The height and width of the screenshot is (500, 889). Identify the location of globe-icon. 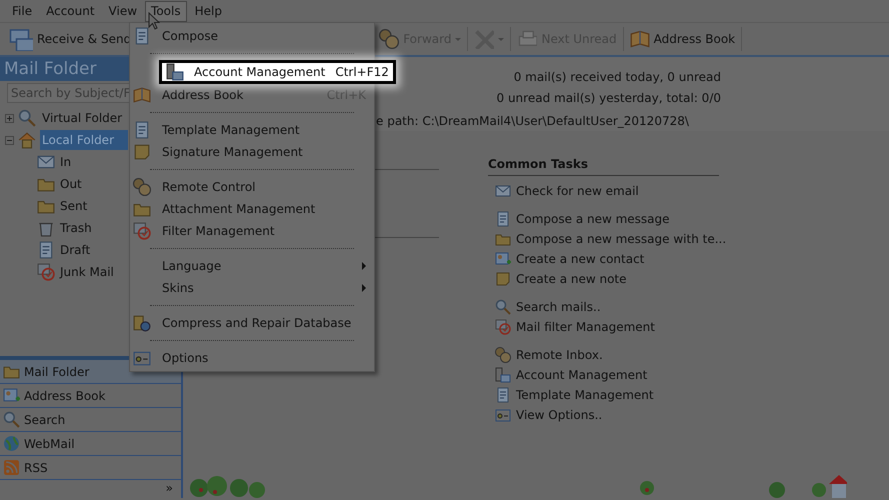
(11, 443).